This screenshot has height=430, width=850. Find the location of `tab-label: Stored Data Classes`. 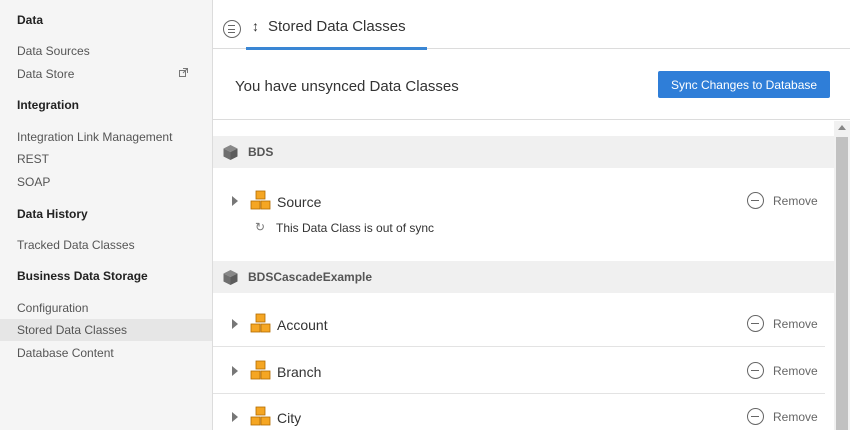

tab-label: Stored Data Classes is located at coordinates (337, 26).